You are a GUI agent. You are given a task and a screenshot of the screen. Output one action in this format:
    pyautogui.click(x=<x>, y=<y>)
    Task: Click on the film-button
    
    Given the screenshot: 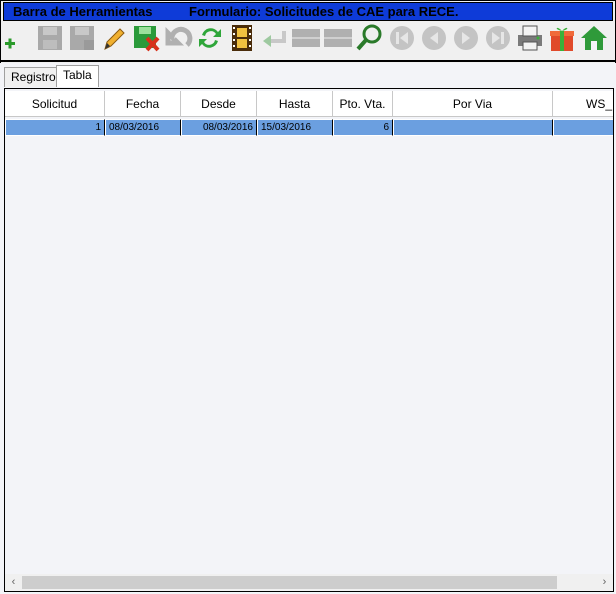 What is the action you would take?
    pyautogui.click(x=242, y=38)
    